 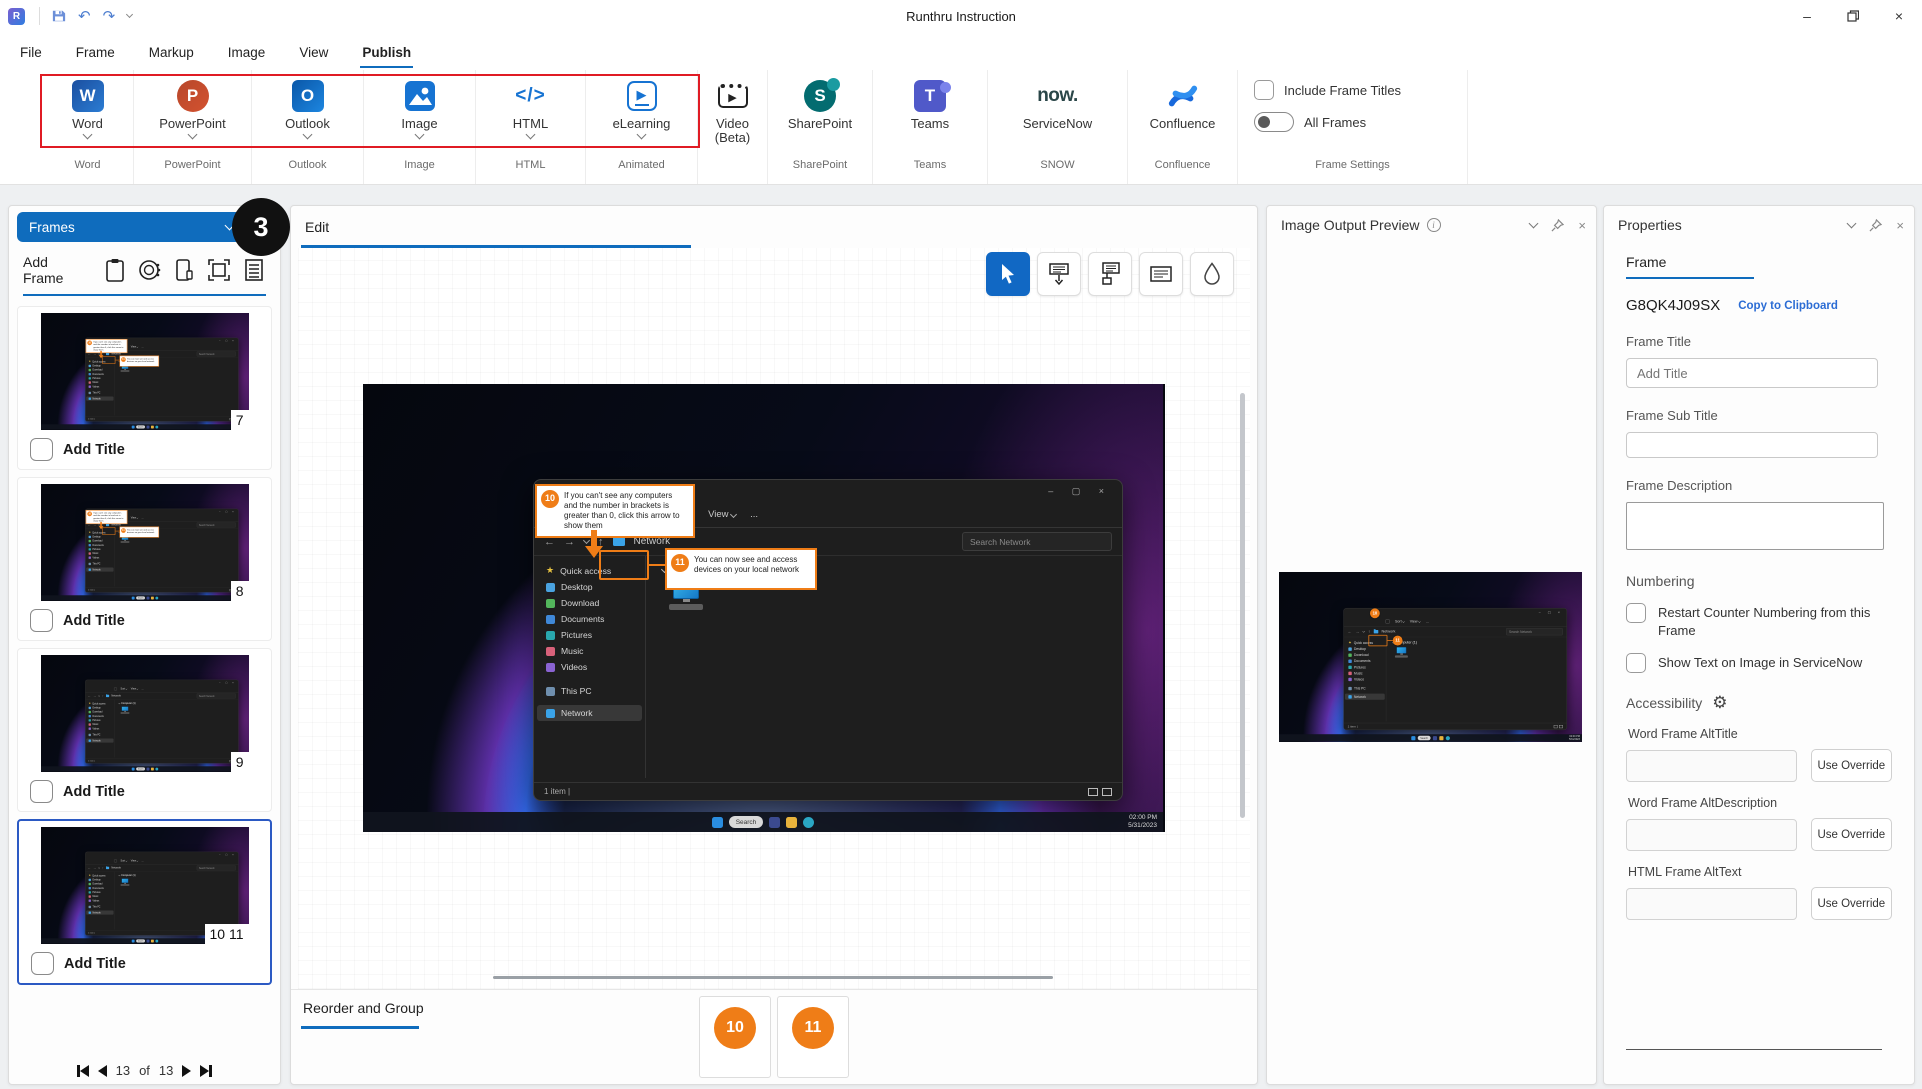 I want to click on first-page-button, so click(x=83, y=1070).